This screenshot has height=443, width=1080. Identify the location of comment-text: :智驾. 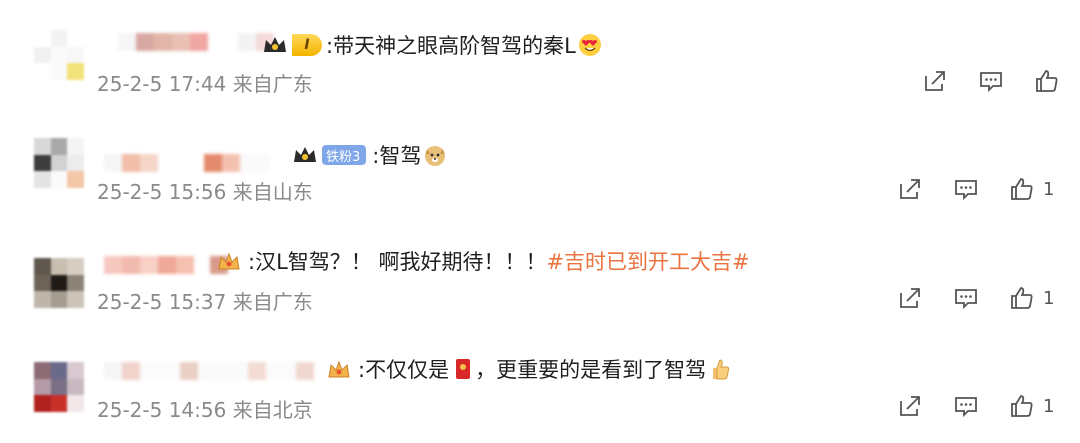
(397, 156).